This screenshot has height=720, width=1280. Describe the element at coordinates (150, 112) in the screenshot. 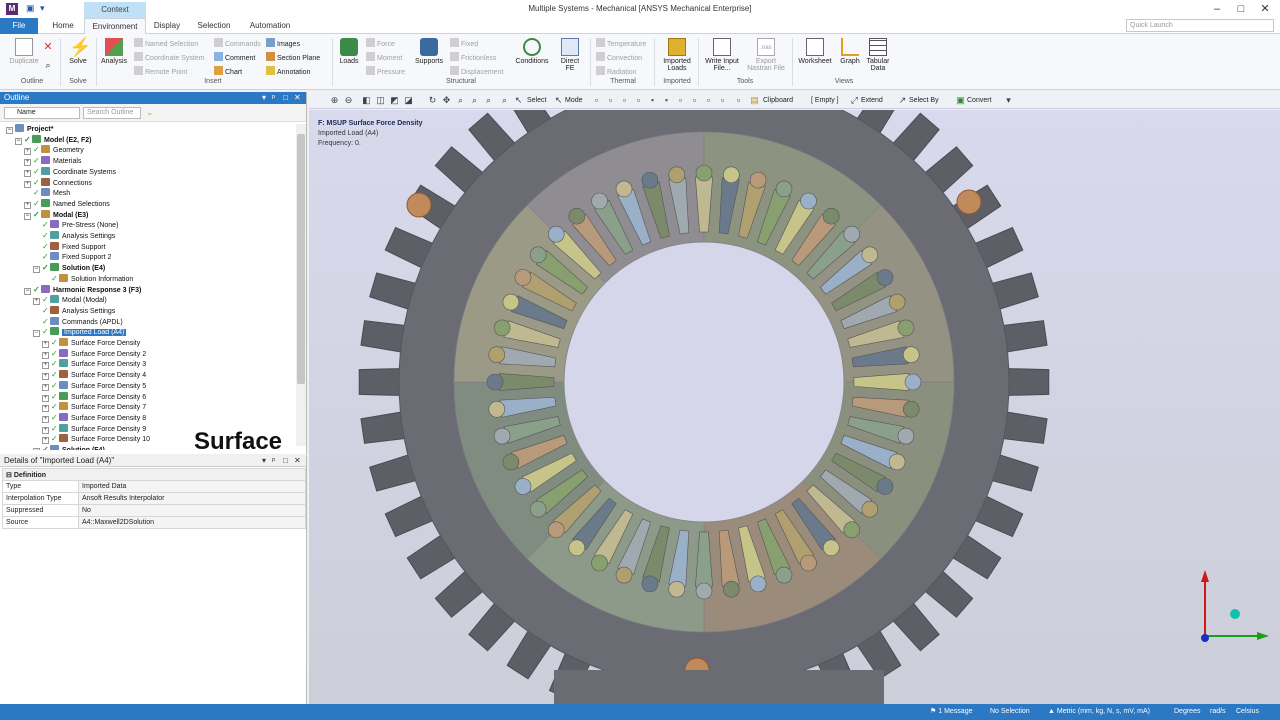

I see `filter-icon: ⌄` at that location.